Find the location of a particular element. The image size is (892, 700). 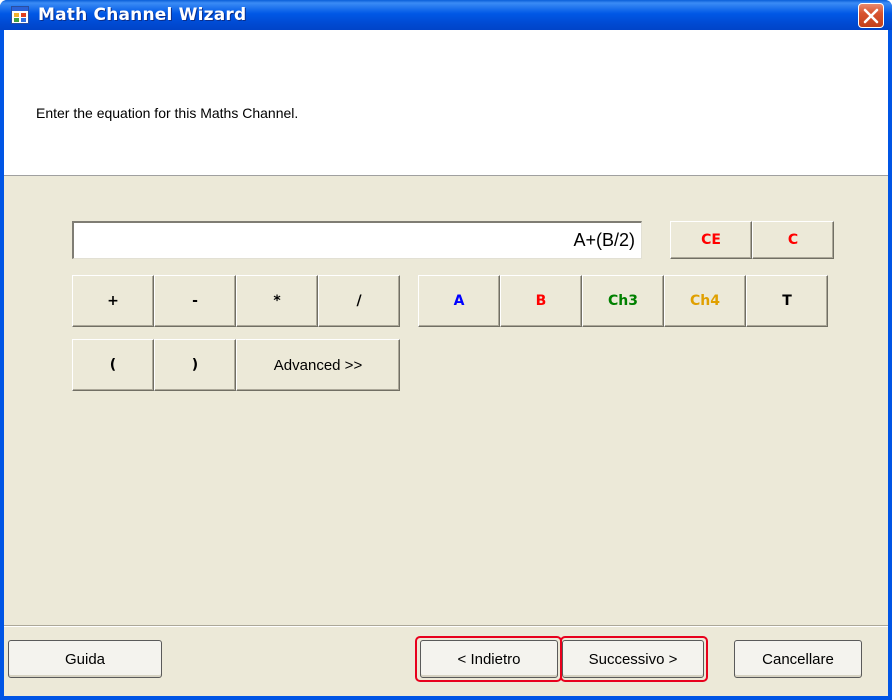

back-button-highlight is located at coordinates (488, 659).